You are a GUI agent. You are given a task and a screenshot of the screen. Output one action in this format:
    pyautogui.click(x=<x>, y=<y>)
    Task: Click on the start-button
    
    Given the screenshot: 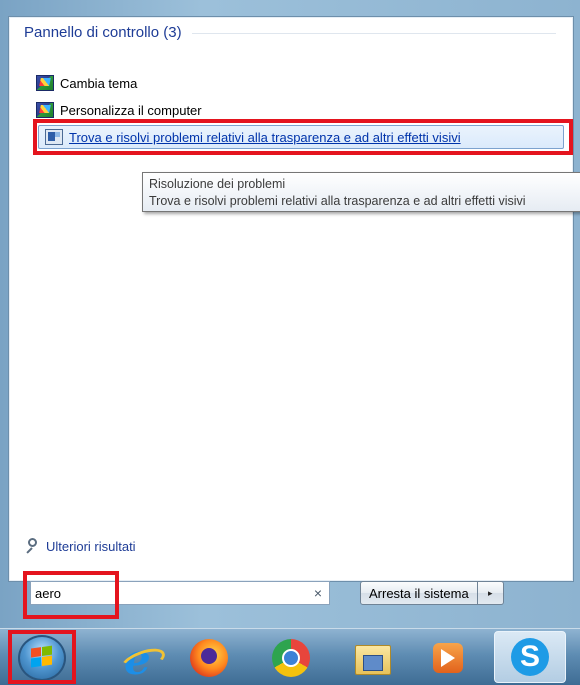 What is the action you would take?
    pyautogui.click(x=42, y=658)
    